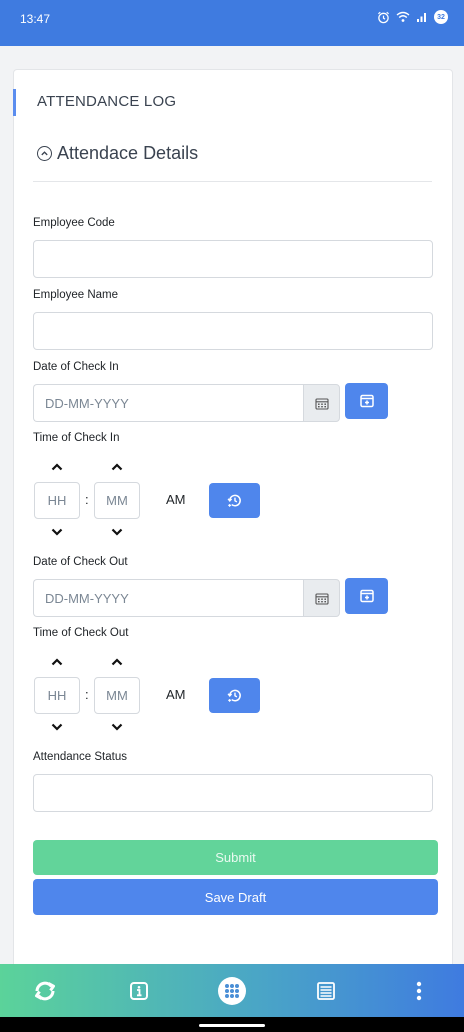  Describe the element at coordinates (128, 153) in the screenshot. I see `section-title: Attendace Details` at that location.